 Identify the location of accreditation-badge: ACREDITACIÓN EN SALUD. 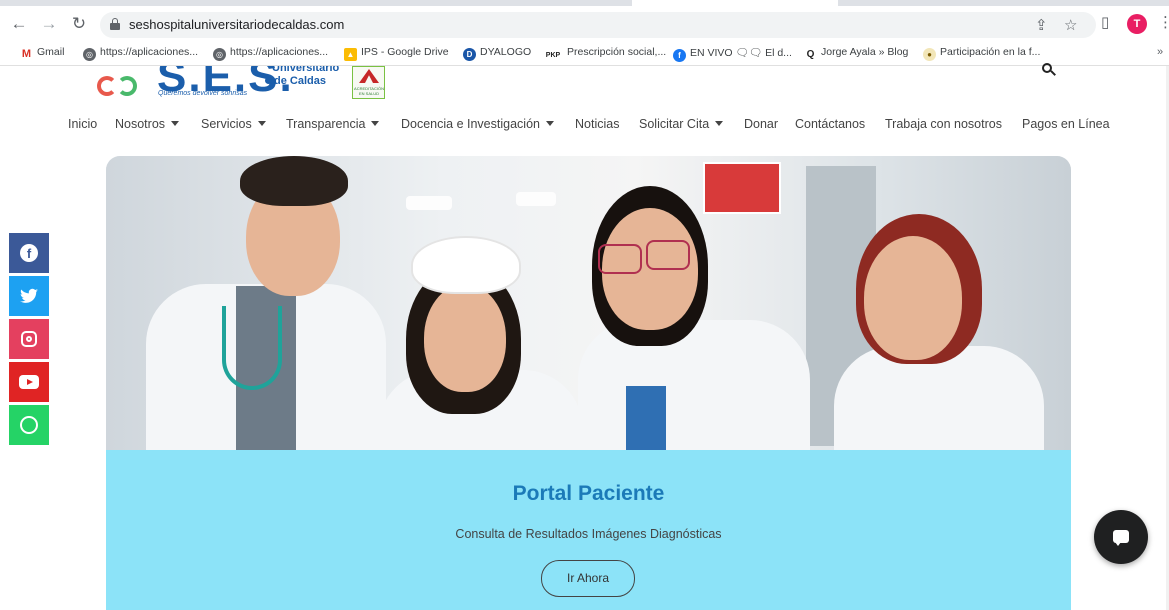
(368, 82).